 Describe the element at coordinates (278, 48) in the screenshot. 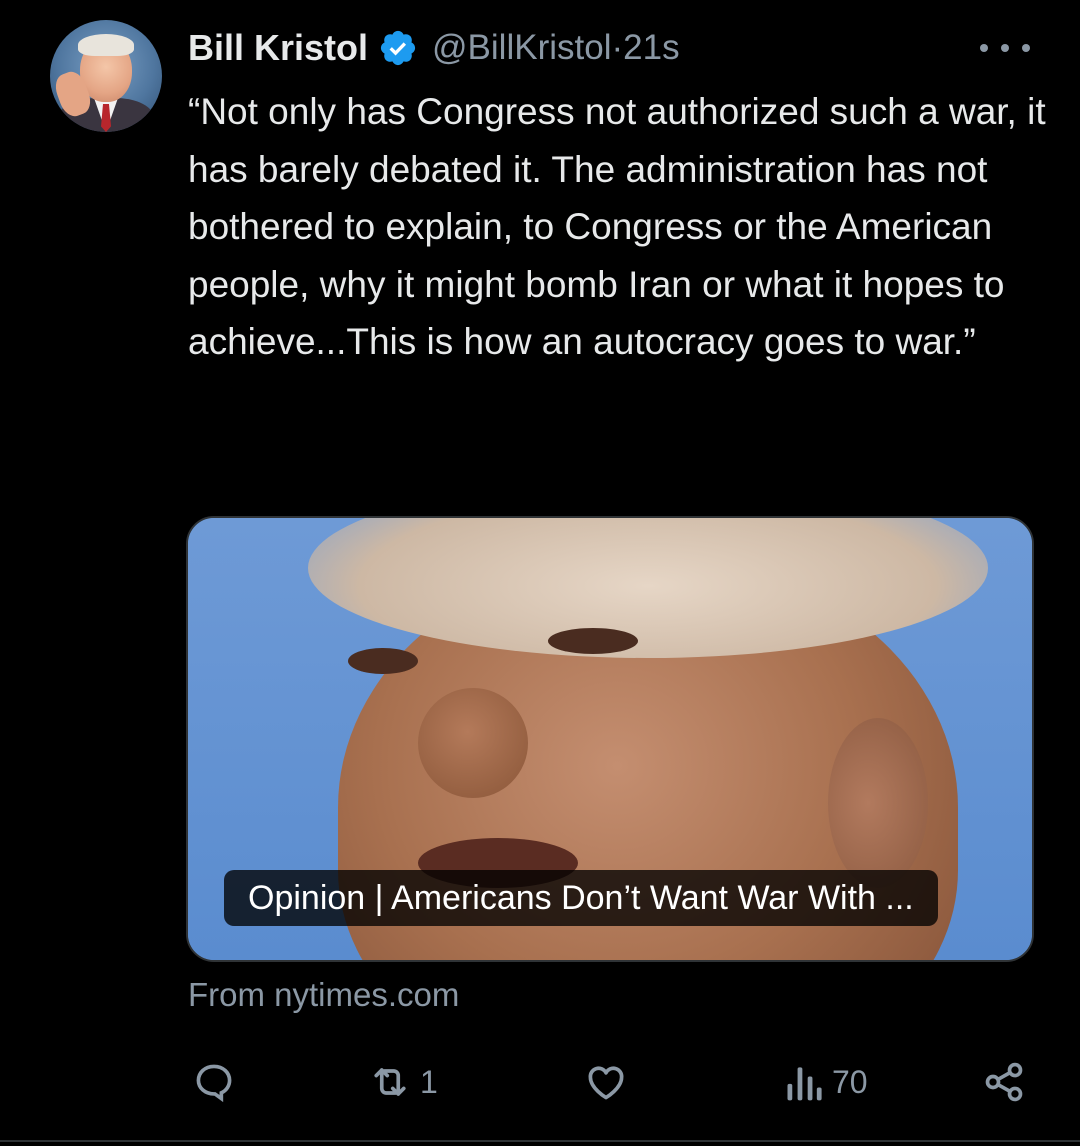

I see `author-name: Bill Kristol` at that location.